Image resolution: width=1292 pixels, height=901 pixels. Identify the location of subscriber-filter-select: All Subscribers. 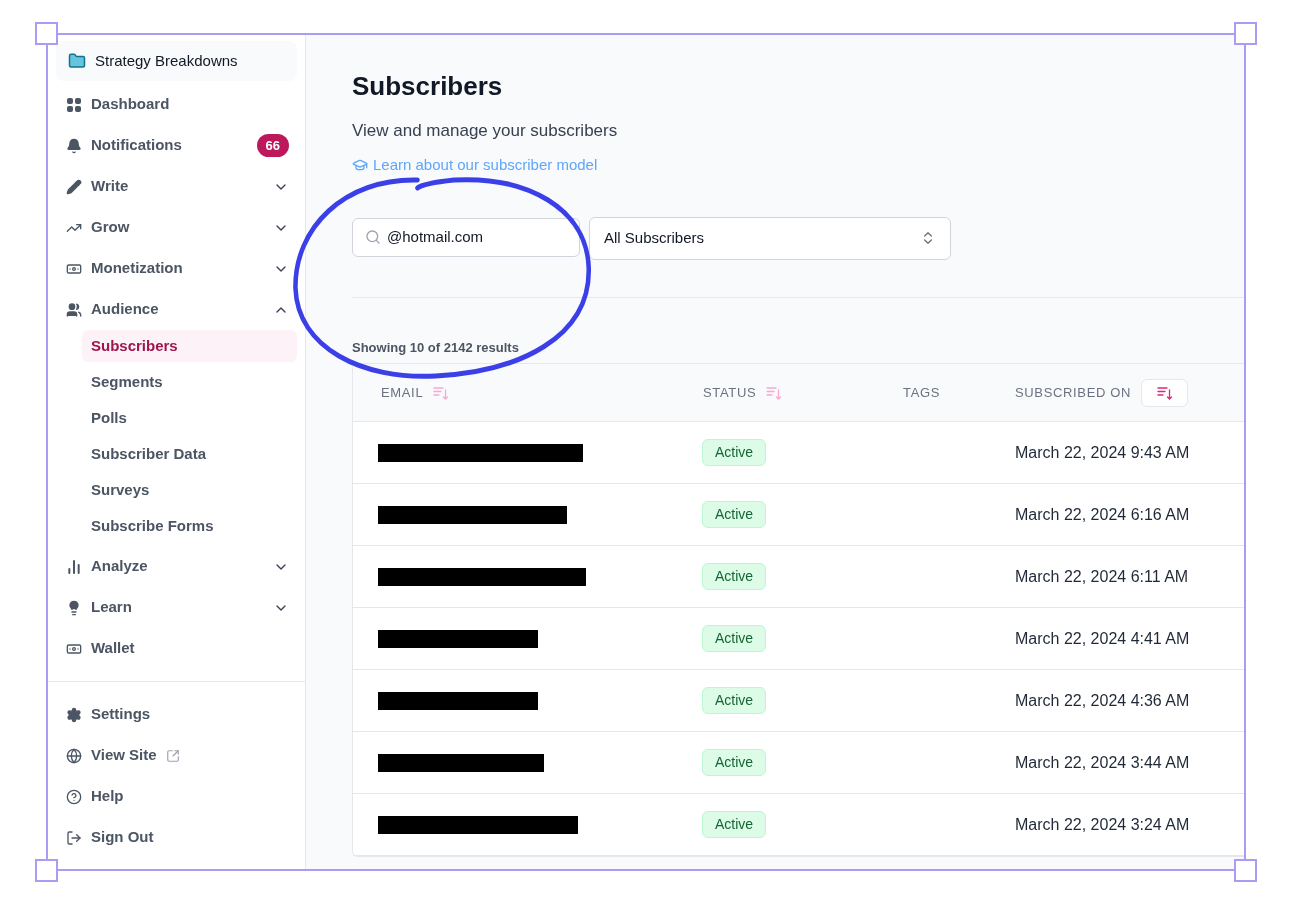
(770, 238).